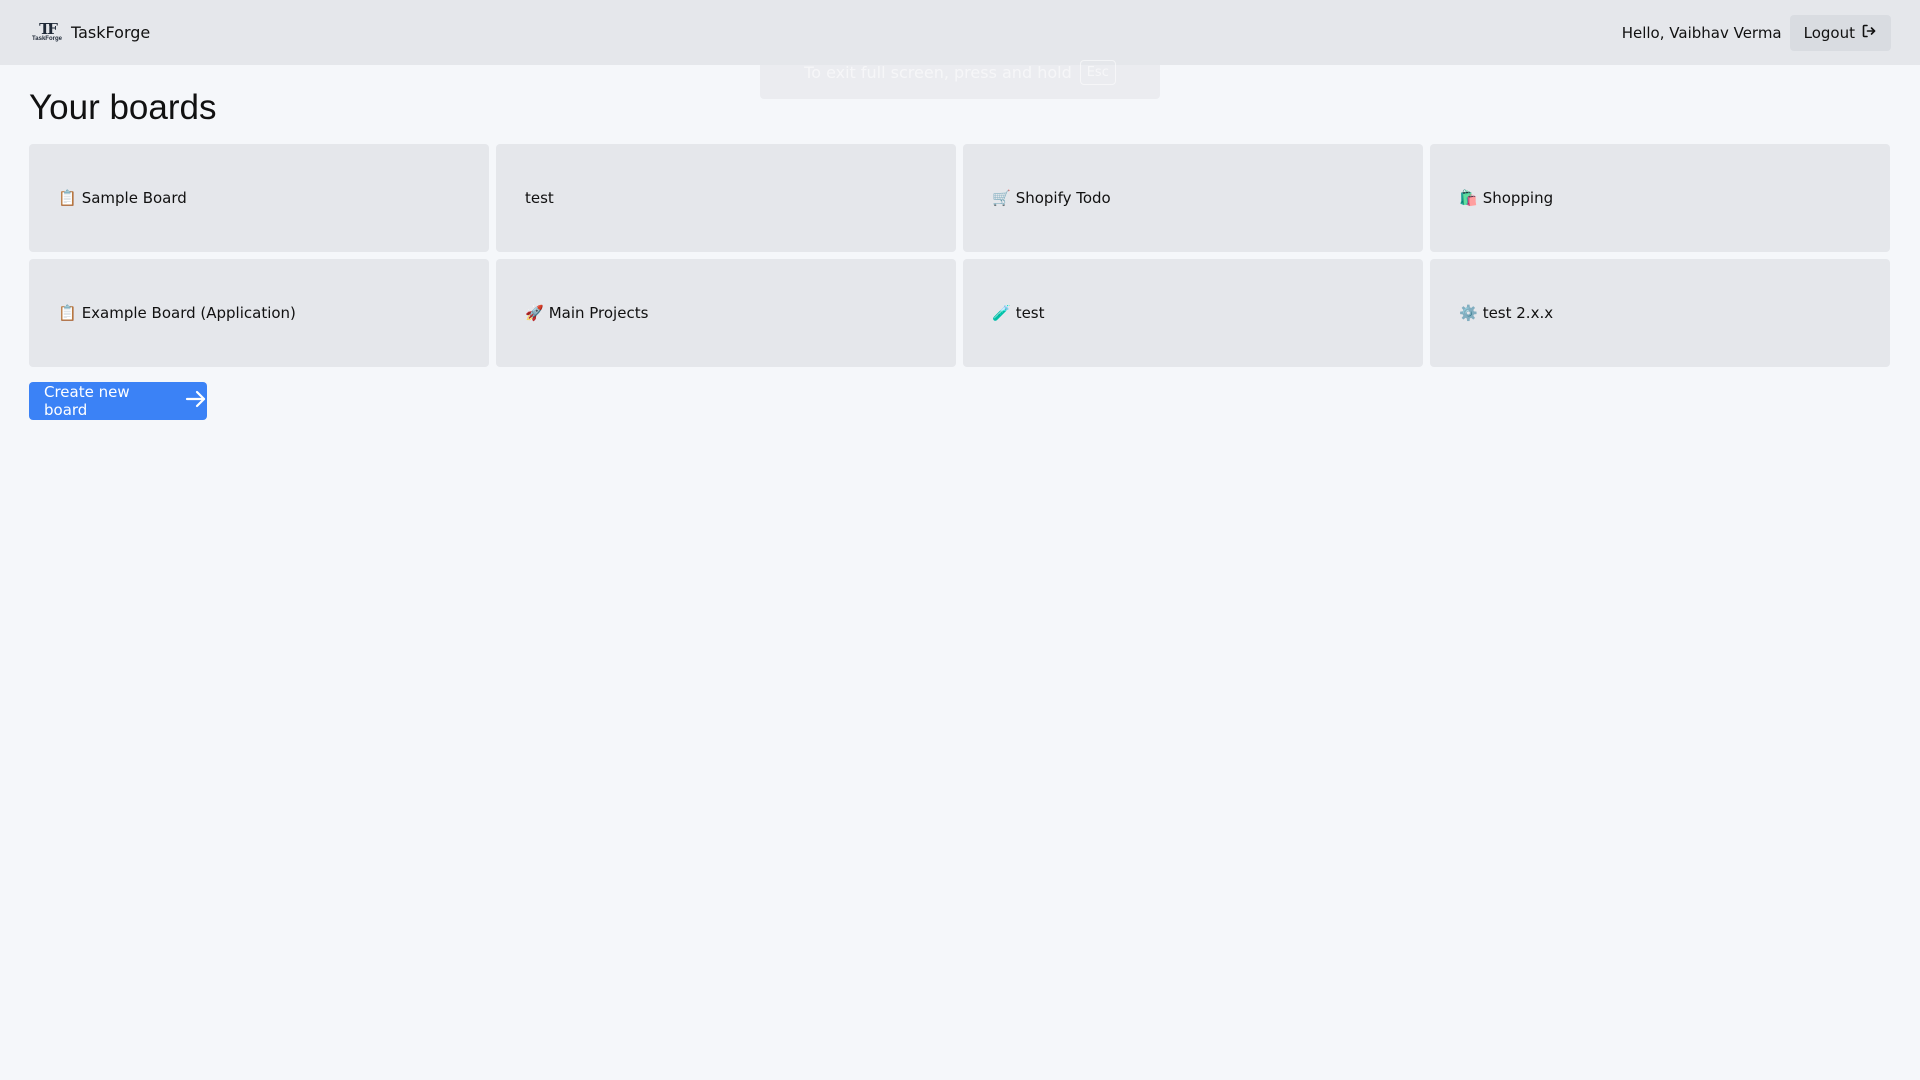 Image resolution: width=1920 pixels, height=1080 pixels. I want to click on board-emoji: 🚀, so click(534, 313).